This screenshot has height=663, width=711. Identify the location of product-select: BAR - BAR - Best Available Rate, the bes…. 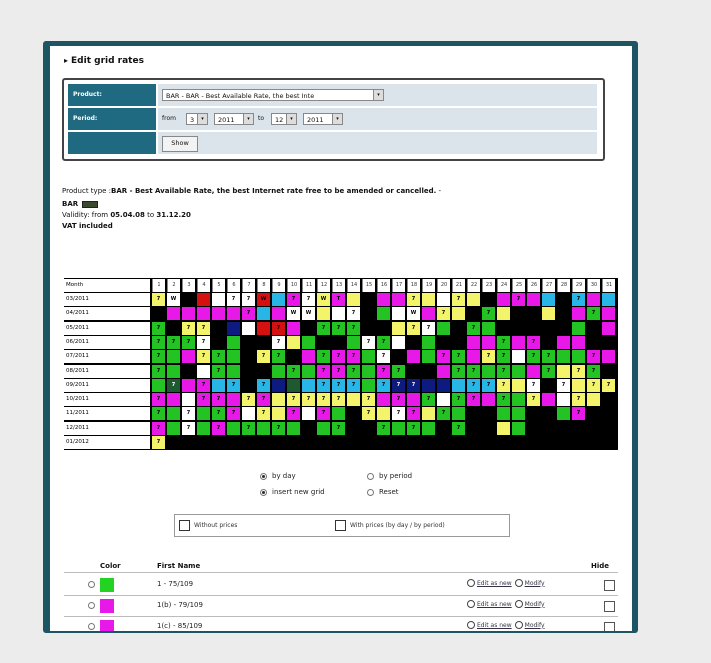
(273, 95).